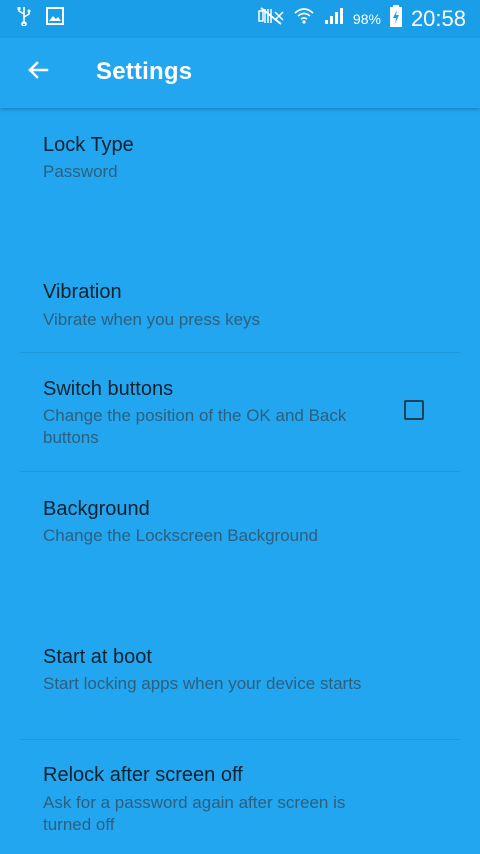 This screenshot has height=854, width=480. I want to click on setting-title: Vibration, so click(82, 292).